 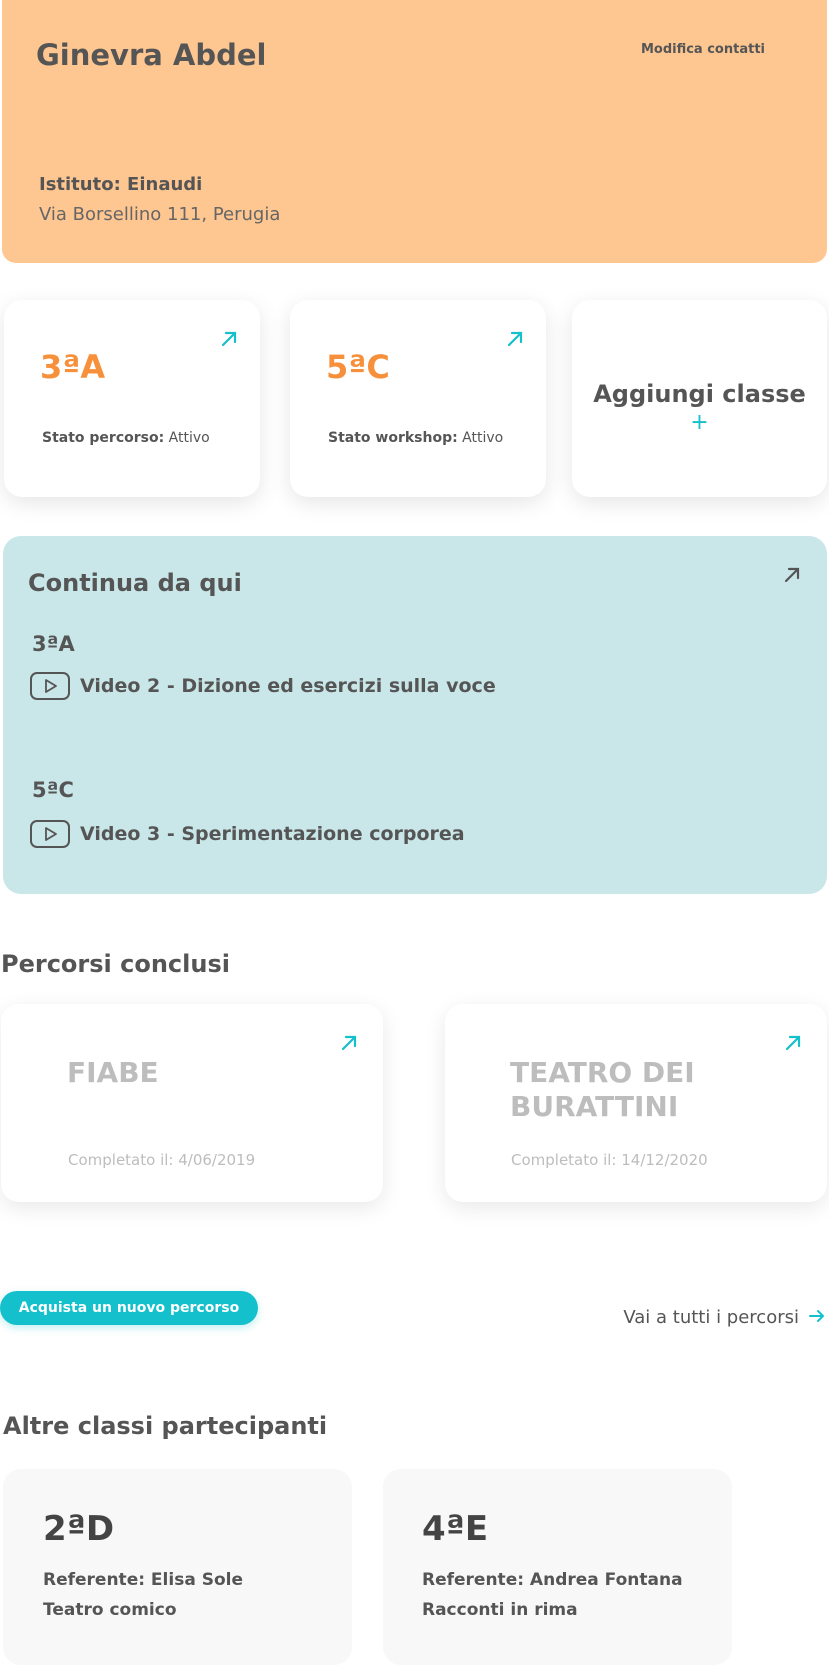 What do you see at coordinates (110, 1610) in the screenshot?
I see `other-class-course: Teatro comico` at bounding box center [110, 1610].